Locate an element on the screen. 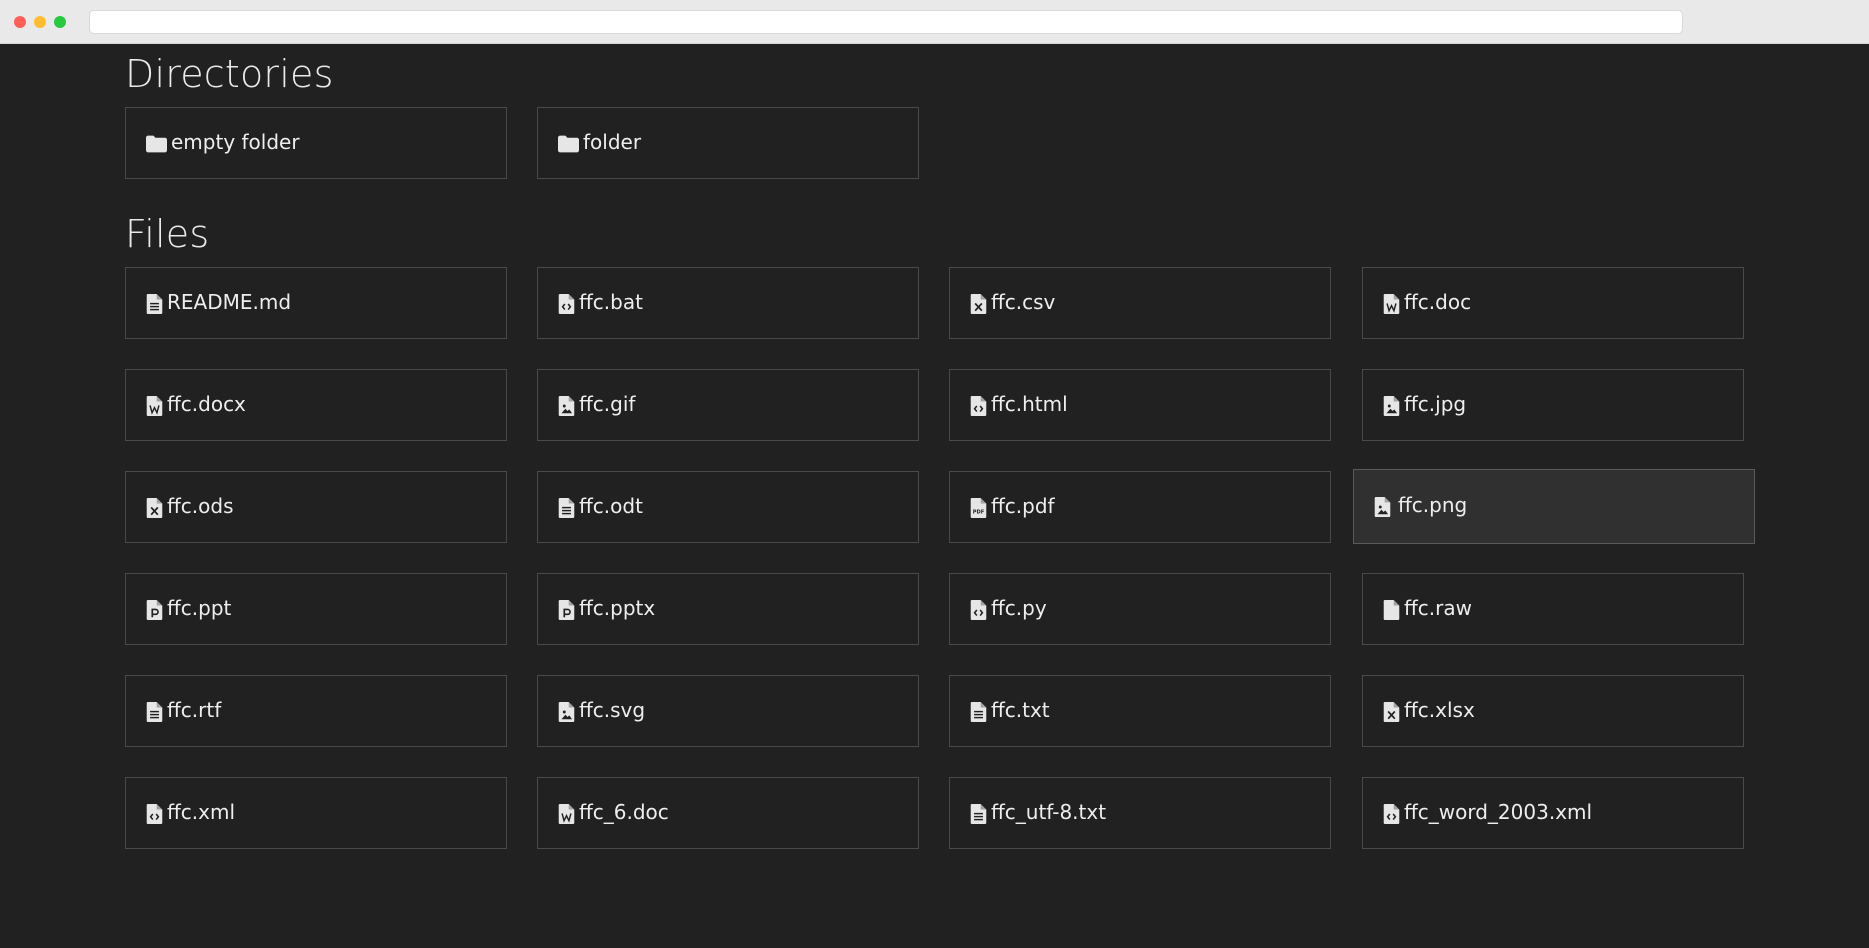 The width and height of the screenshot is (1869, 948). file-card: ffc.rtf is located at coordinates (316, 711).